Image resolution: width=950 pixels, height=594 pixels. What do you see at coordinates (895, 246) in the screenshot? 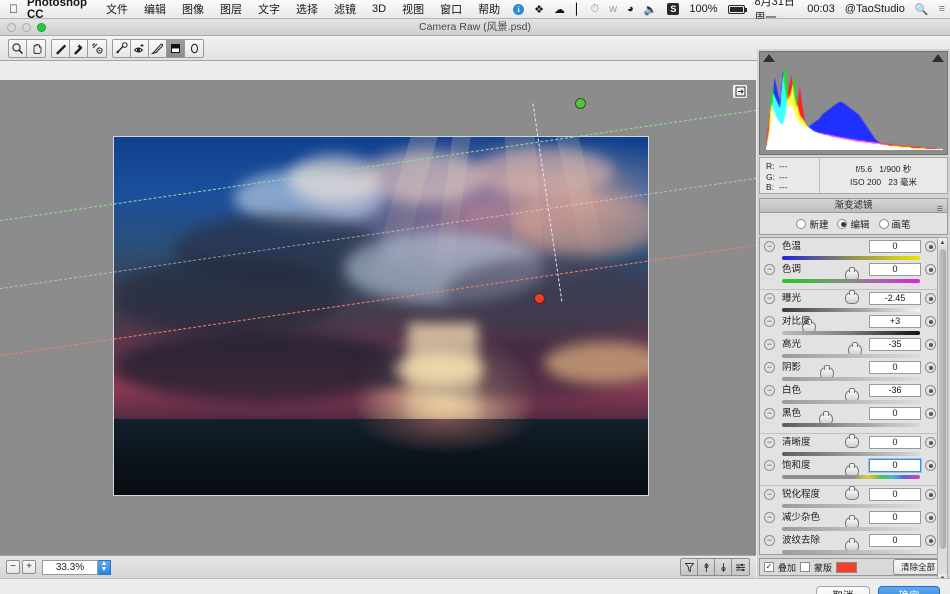
I see `temperature-value-field: 0` at bounding box center [895, 246].